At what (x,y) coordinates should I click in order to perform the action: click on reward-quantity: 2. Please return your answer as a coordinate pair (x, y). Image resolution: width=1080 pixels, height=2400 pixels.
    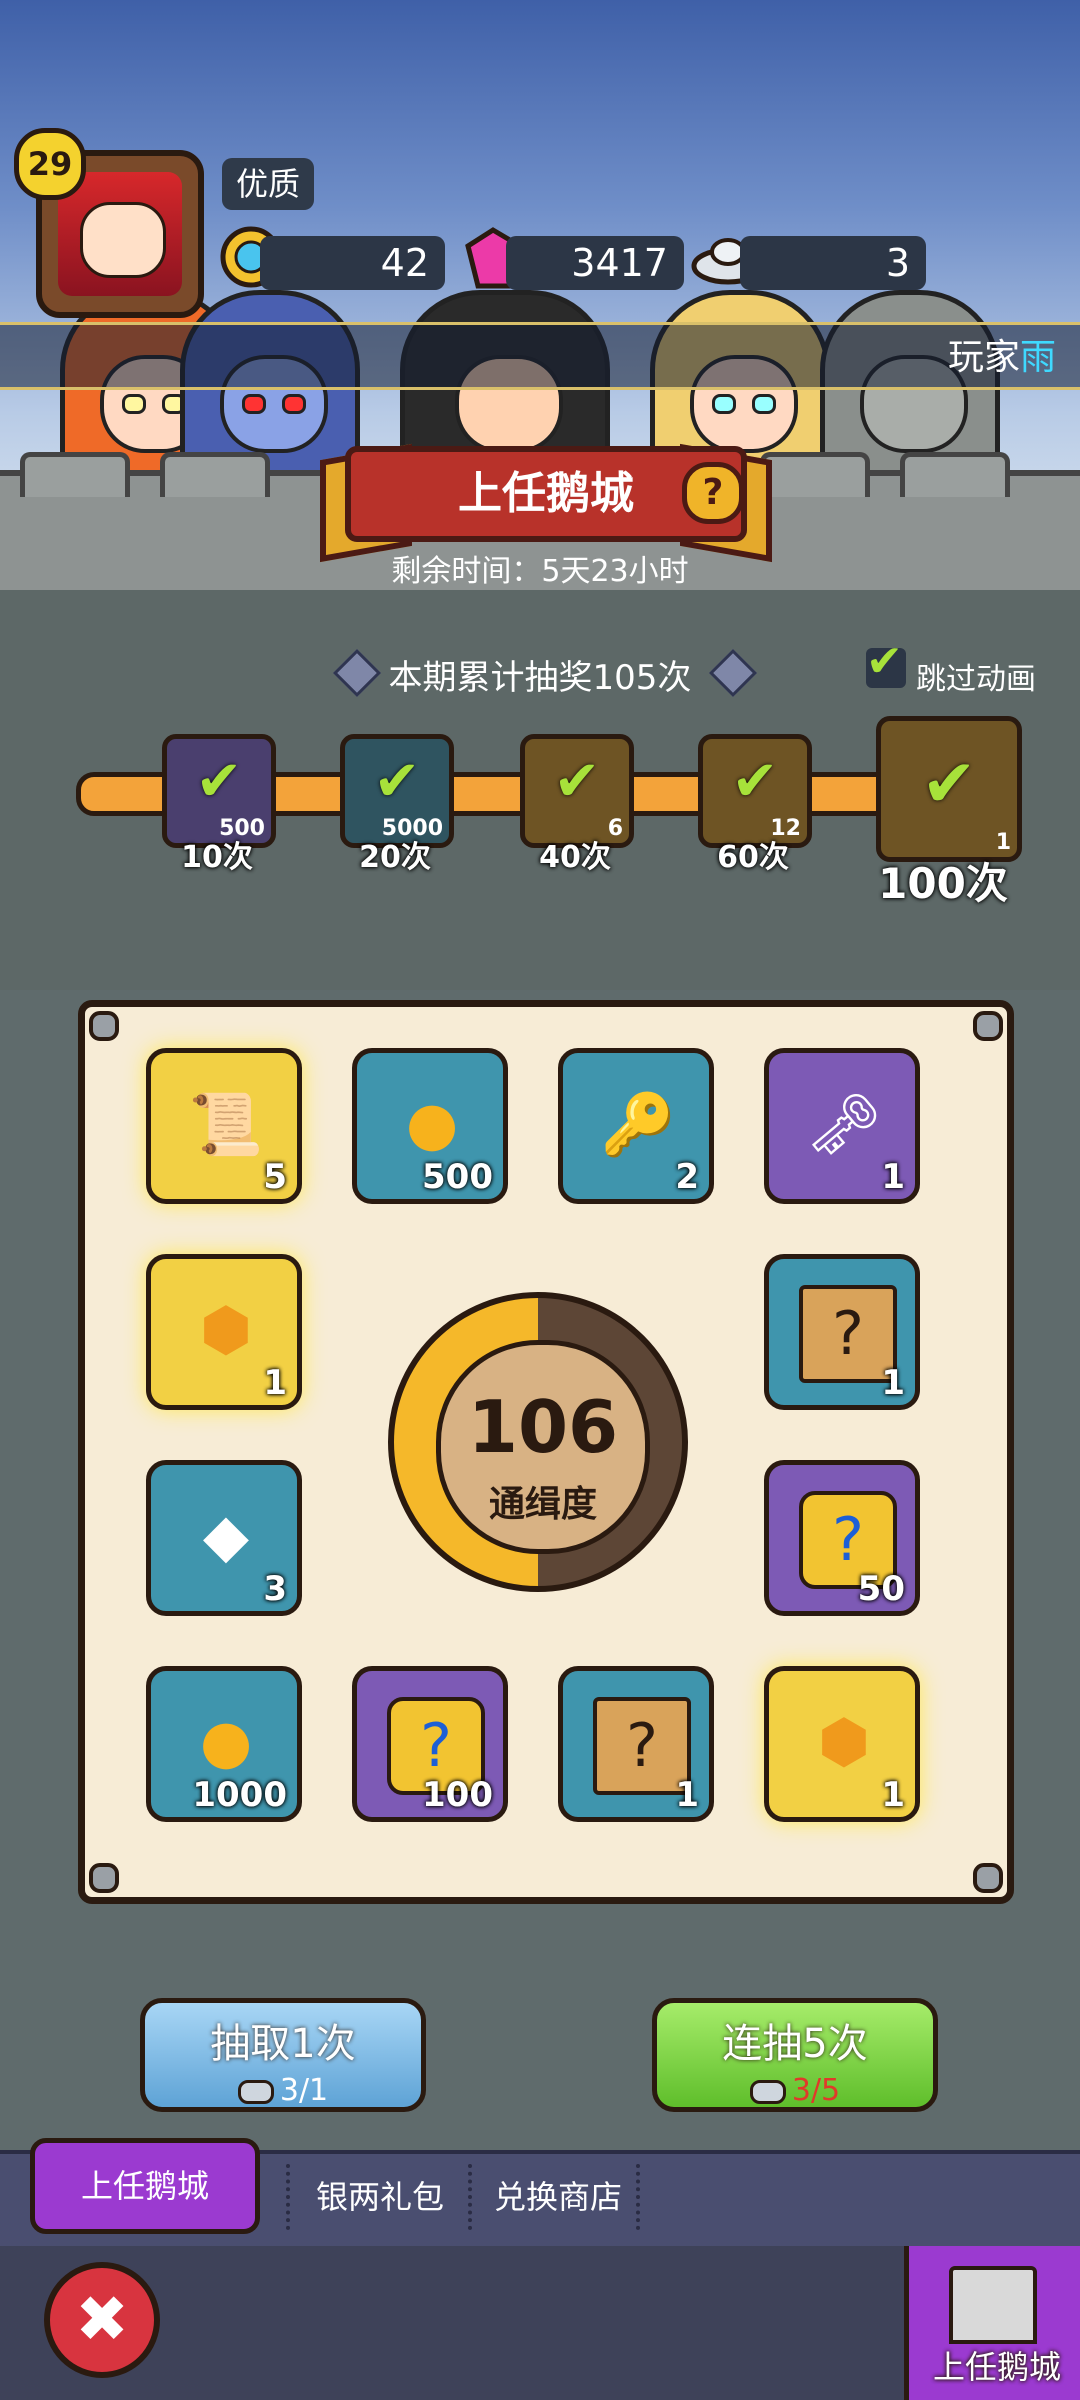
    Looking at the image, I should click on (687, 1177).